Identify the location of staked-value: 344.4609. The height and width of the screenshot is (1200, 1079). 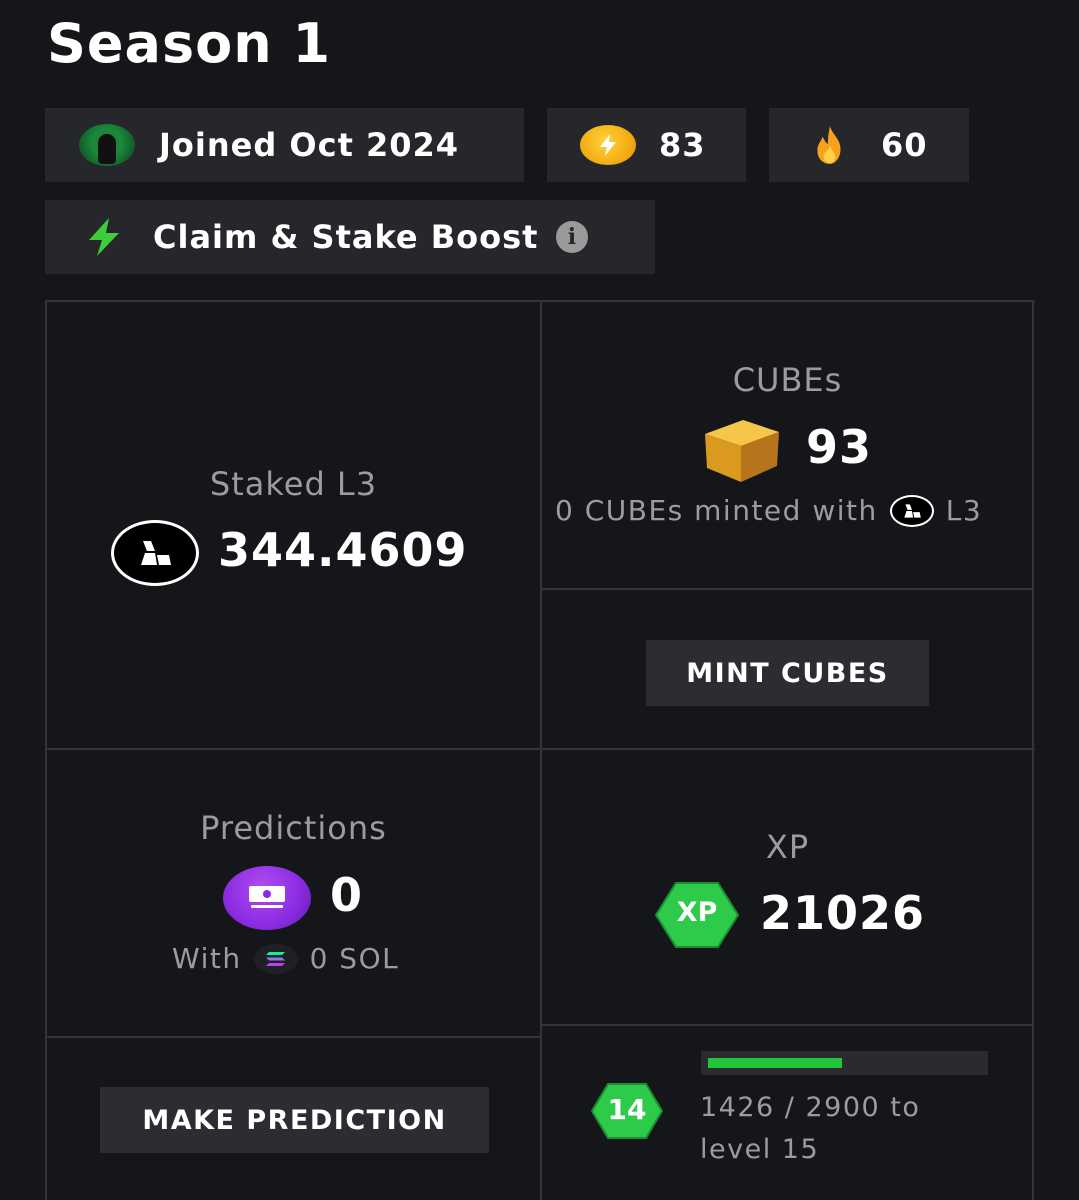
(343, 550).